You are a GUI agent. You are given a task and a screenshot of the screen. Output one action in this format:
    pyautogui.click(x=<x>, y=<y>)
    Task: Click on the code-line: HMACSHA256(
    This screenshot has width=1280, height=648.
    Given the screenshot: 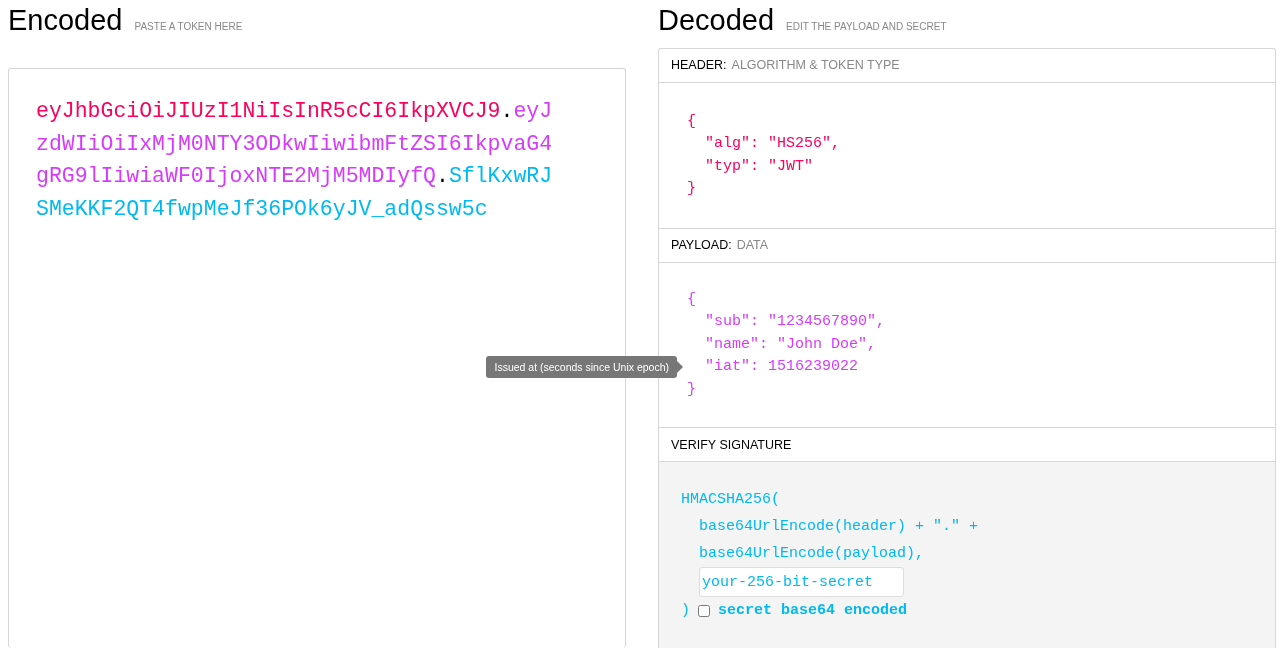 What is the action you would take?
    pyautogui.click(x=731, y=499)
    